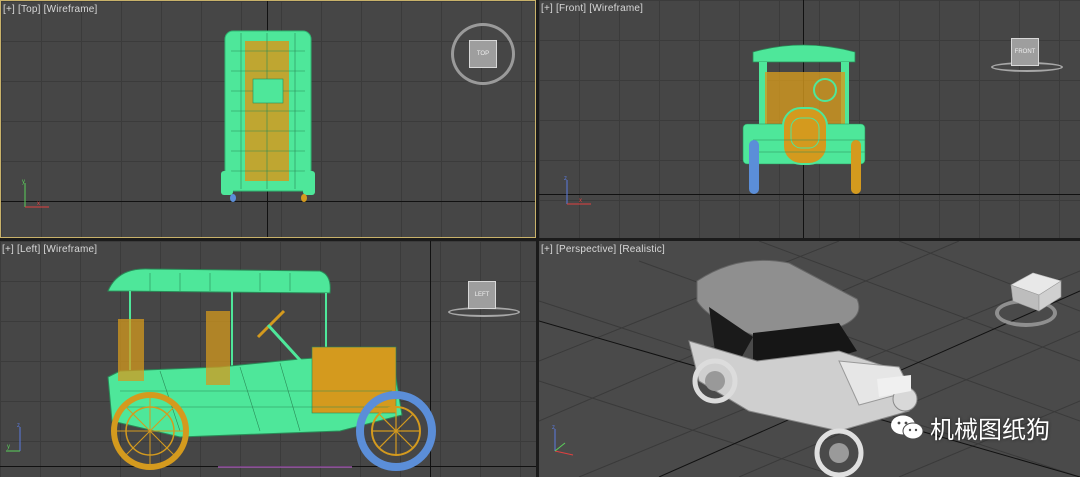  I want to click on viewcube-face: FRONT, so click(1025, 52).